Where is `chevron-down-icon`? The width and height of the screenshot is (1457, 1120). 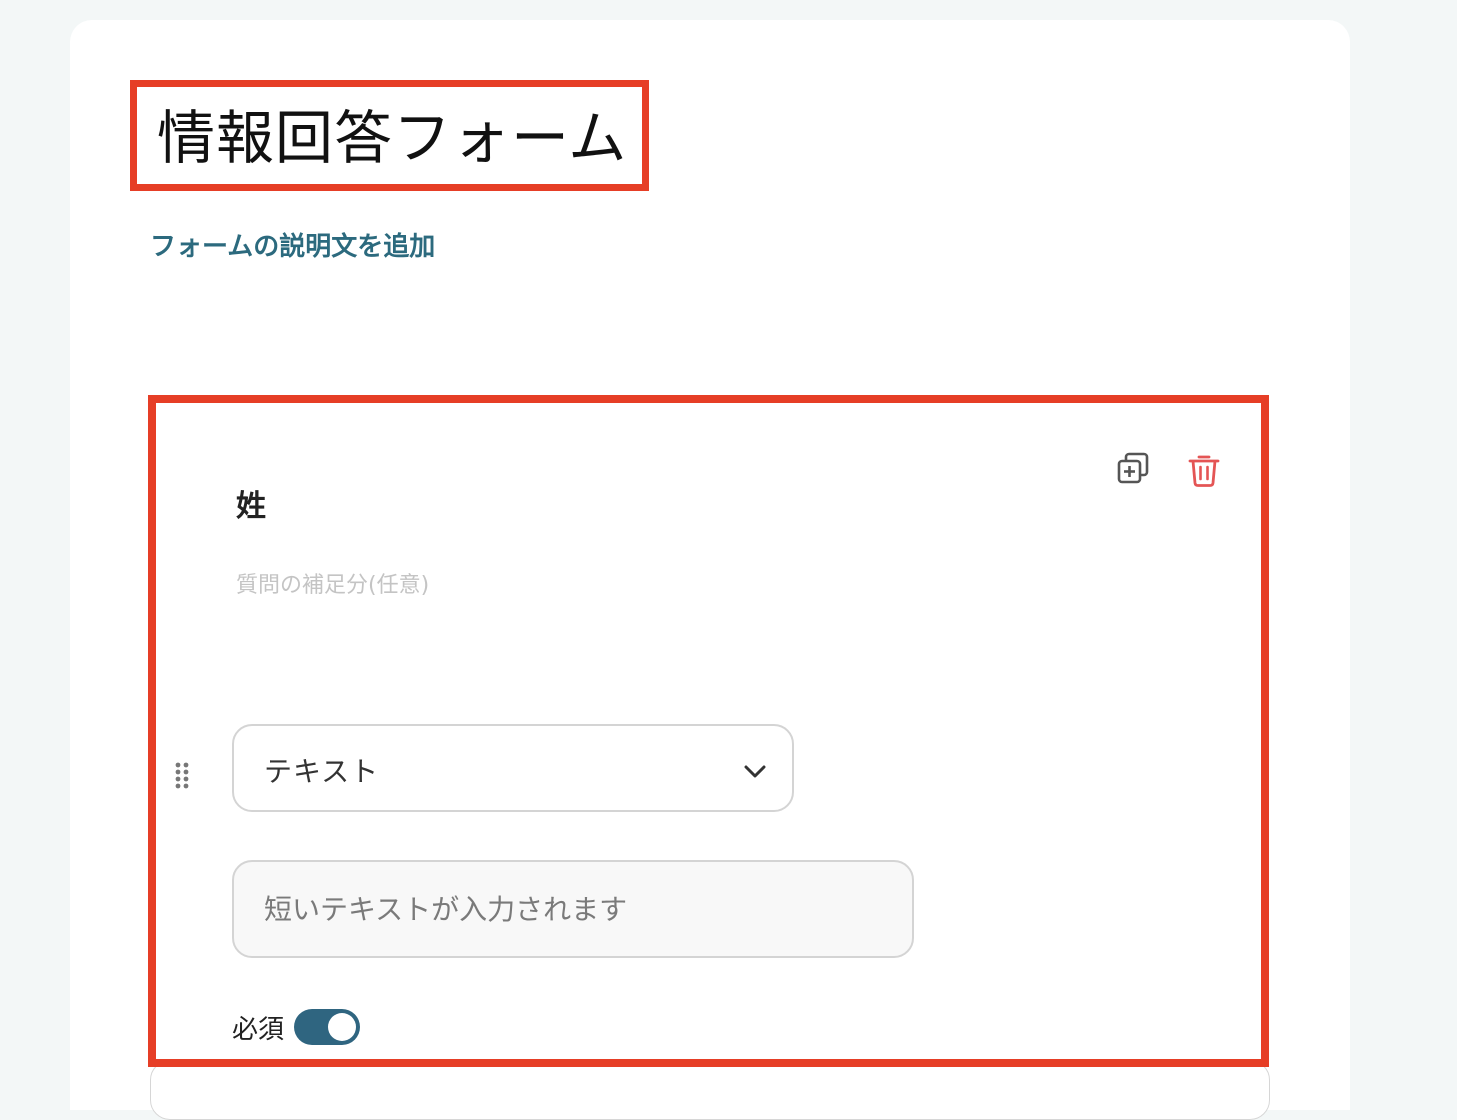
chevron-down-icon is located at coordinates (755, 771).